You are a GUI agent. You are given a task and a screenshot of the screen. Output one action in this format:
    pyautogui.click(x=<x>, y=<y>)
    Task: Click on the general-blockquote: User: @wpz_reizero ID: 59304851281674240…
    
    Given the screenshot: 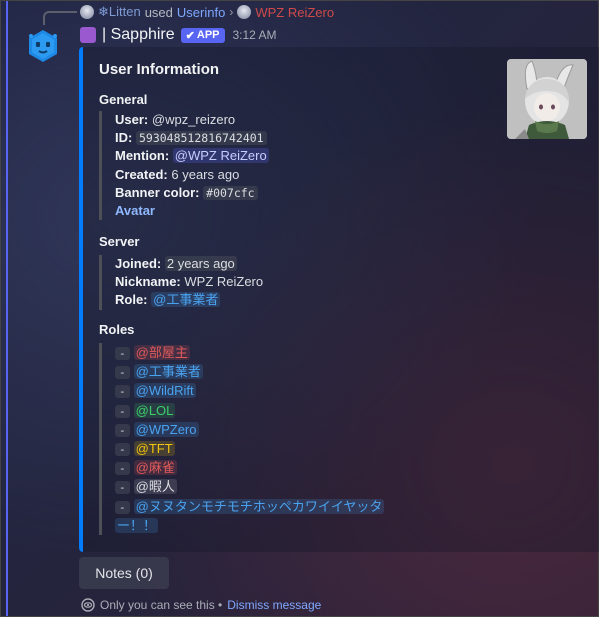 What is the action you would take?
    pyautogui.click(x=299, y=166)
    